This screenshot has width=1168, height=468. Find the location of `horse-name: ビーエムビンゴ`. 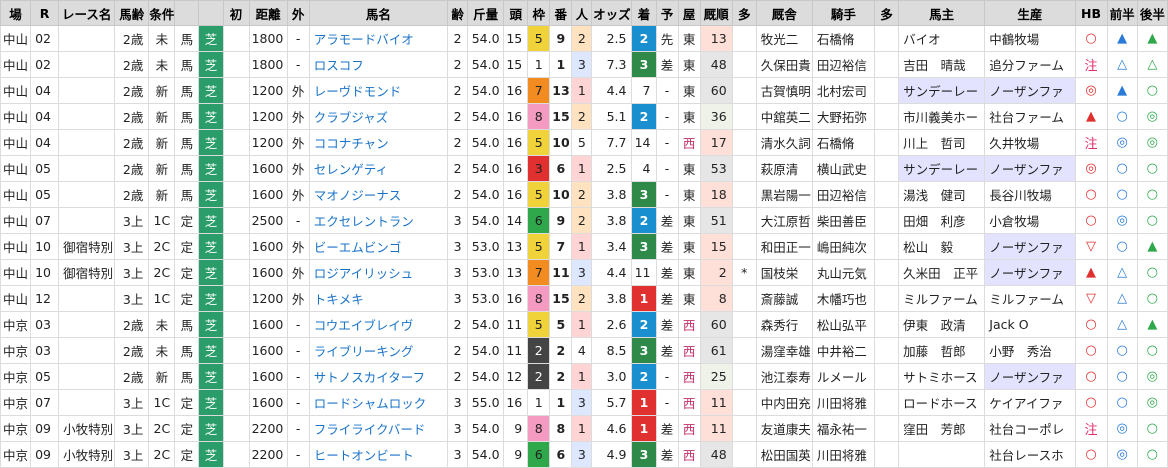

horse-name: ビーエムビンゴ is located at coordinates (378, 246).